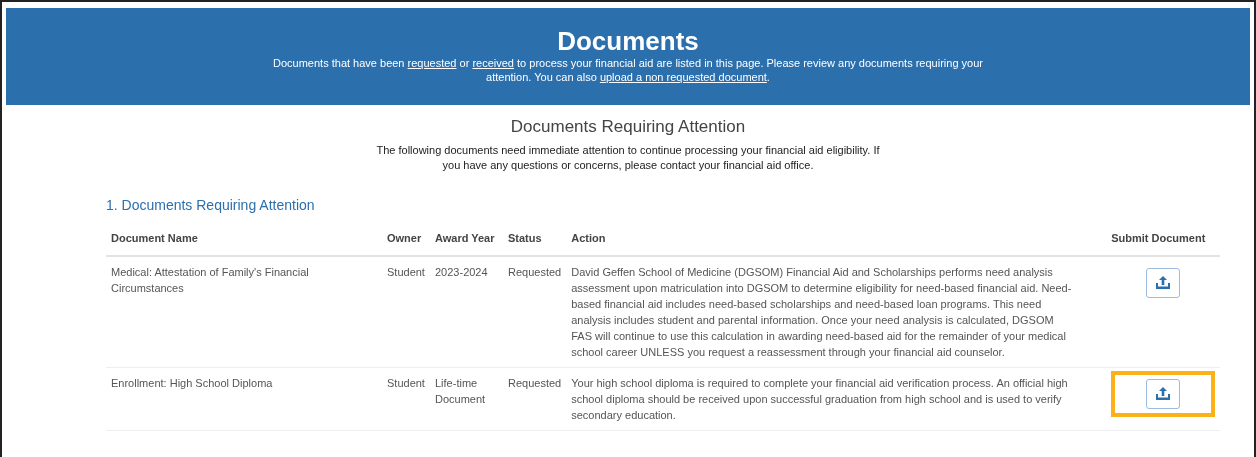 This screenshot has width=1256, height=457. I want to click on table-cell: 2023-2024, so click(466, 311).